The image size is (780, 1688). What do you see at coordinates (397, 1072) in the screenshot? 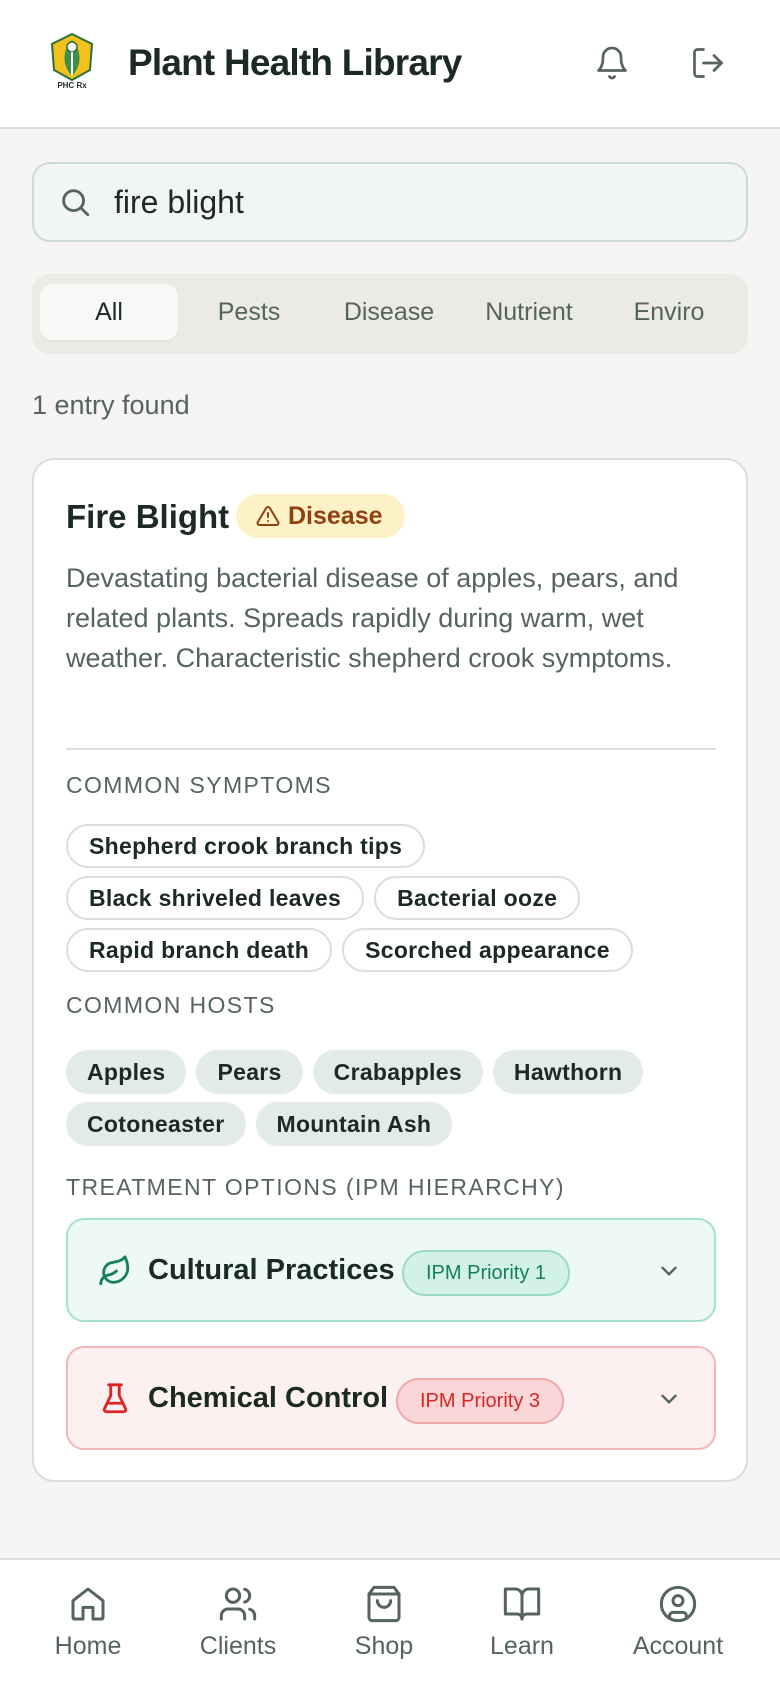
I see `host-chip: Crabapples` at bounding box center [397, 1072].